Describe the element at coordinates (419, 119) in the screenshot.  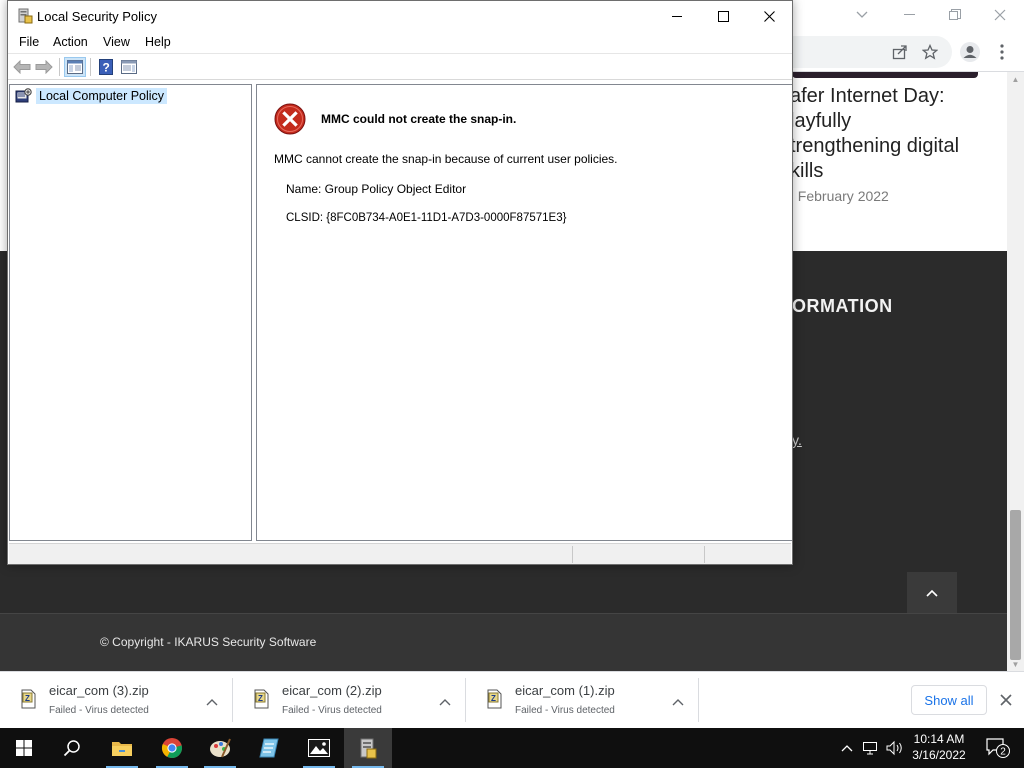
I see `error-title: MMC could not create the snap-in.` at that location.